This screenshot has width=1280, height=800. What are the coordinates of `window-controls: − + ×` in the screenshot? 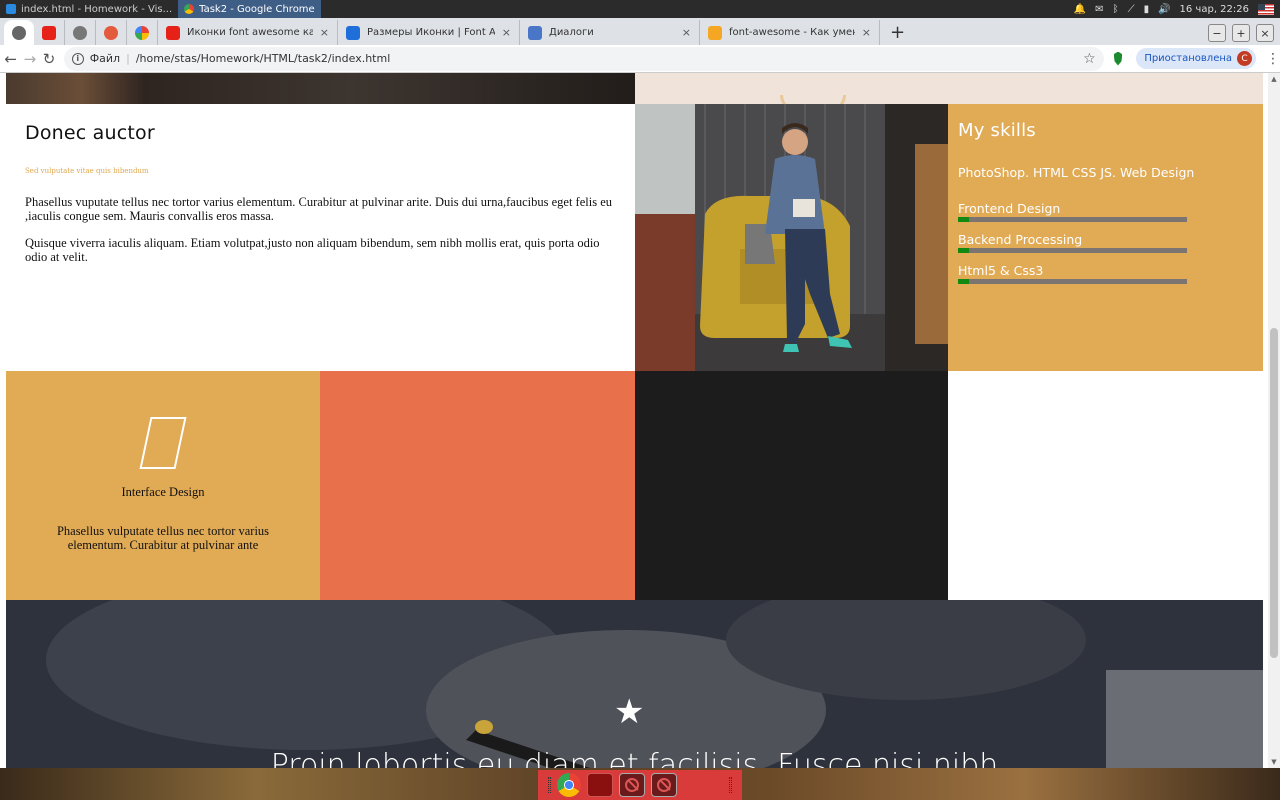 It's located at (1244, 34).